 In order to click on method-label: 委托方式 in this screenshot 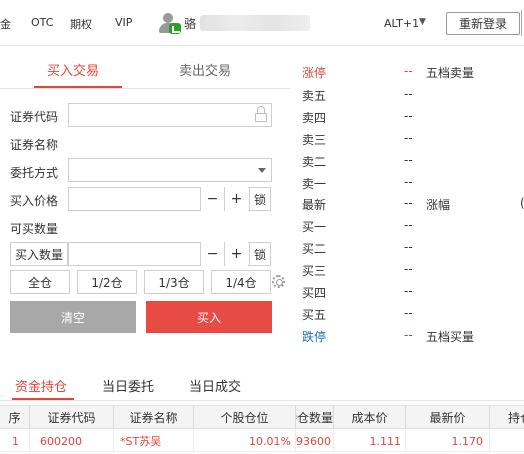, I will do `click(34, 173)`.